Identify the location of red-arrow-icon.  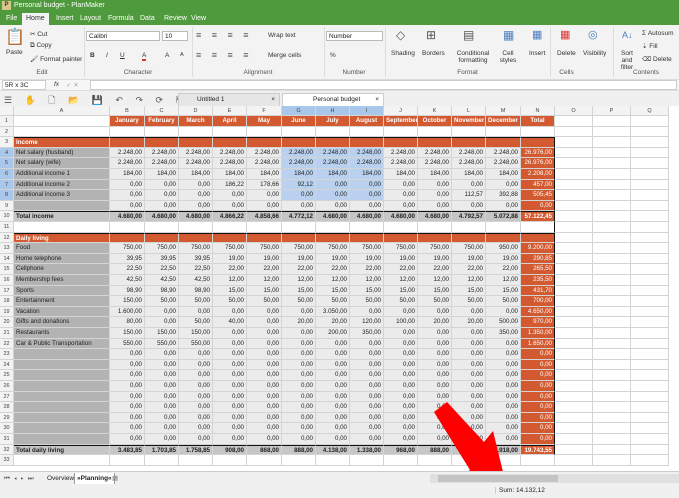
(469, 441).